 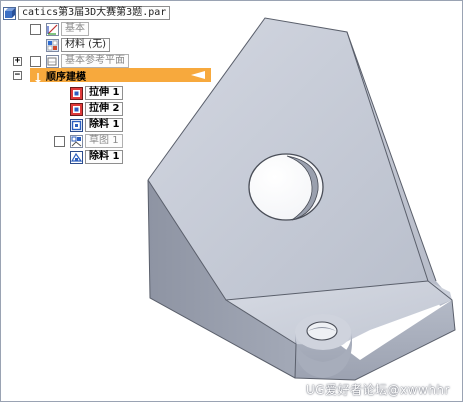 I want to click on base-label: 基本, so click(x=75, y=29).